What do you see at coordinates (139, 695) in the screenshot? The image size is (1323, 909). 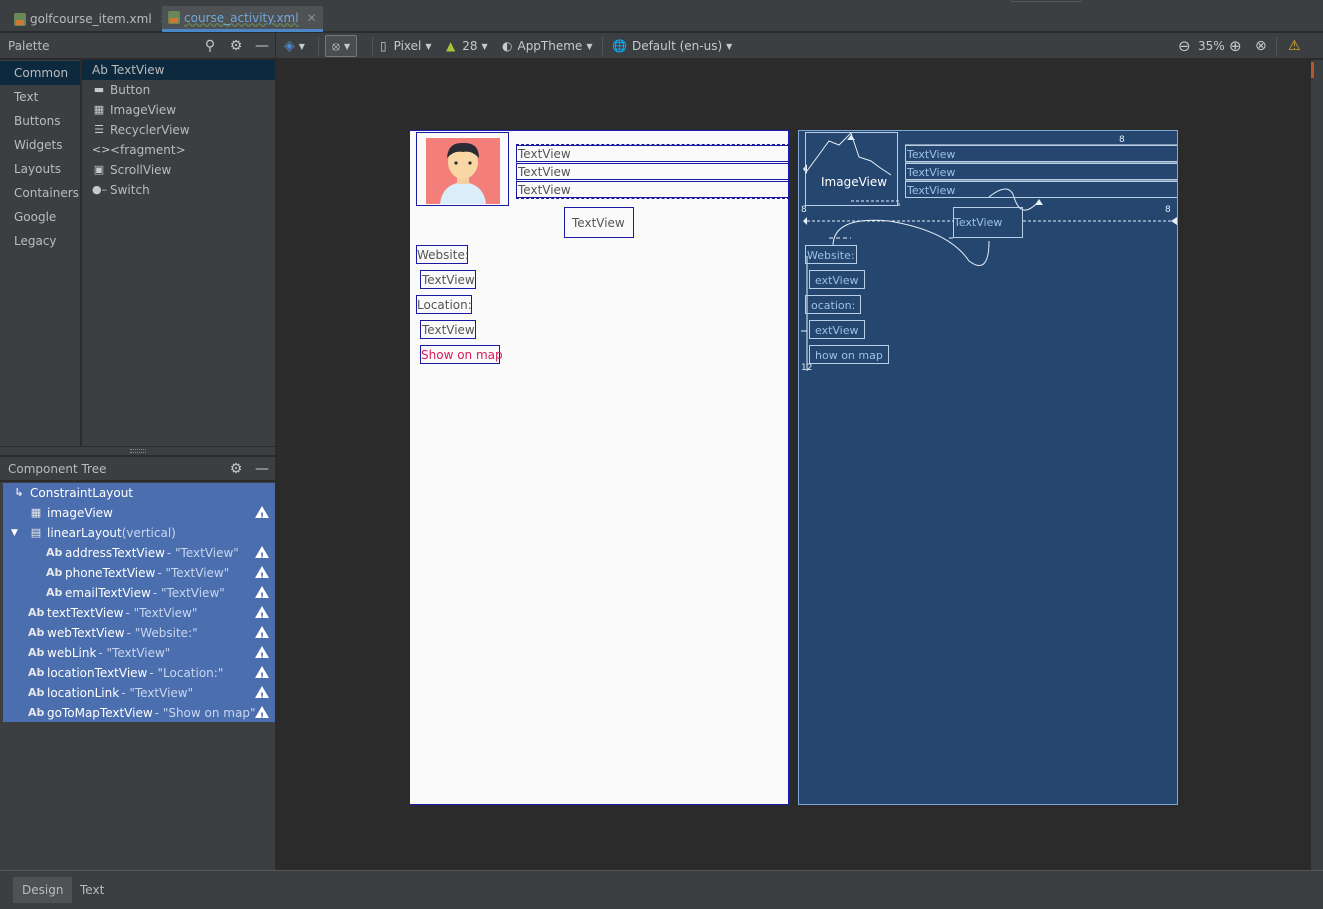 I see `tree-node-locationlink: Ab locationLink - "TextView"` at bounding box center [139, 695].